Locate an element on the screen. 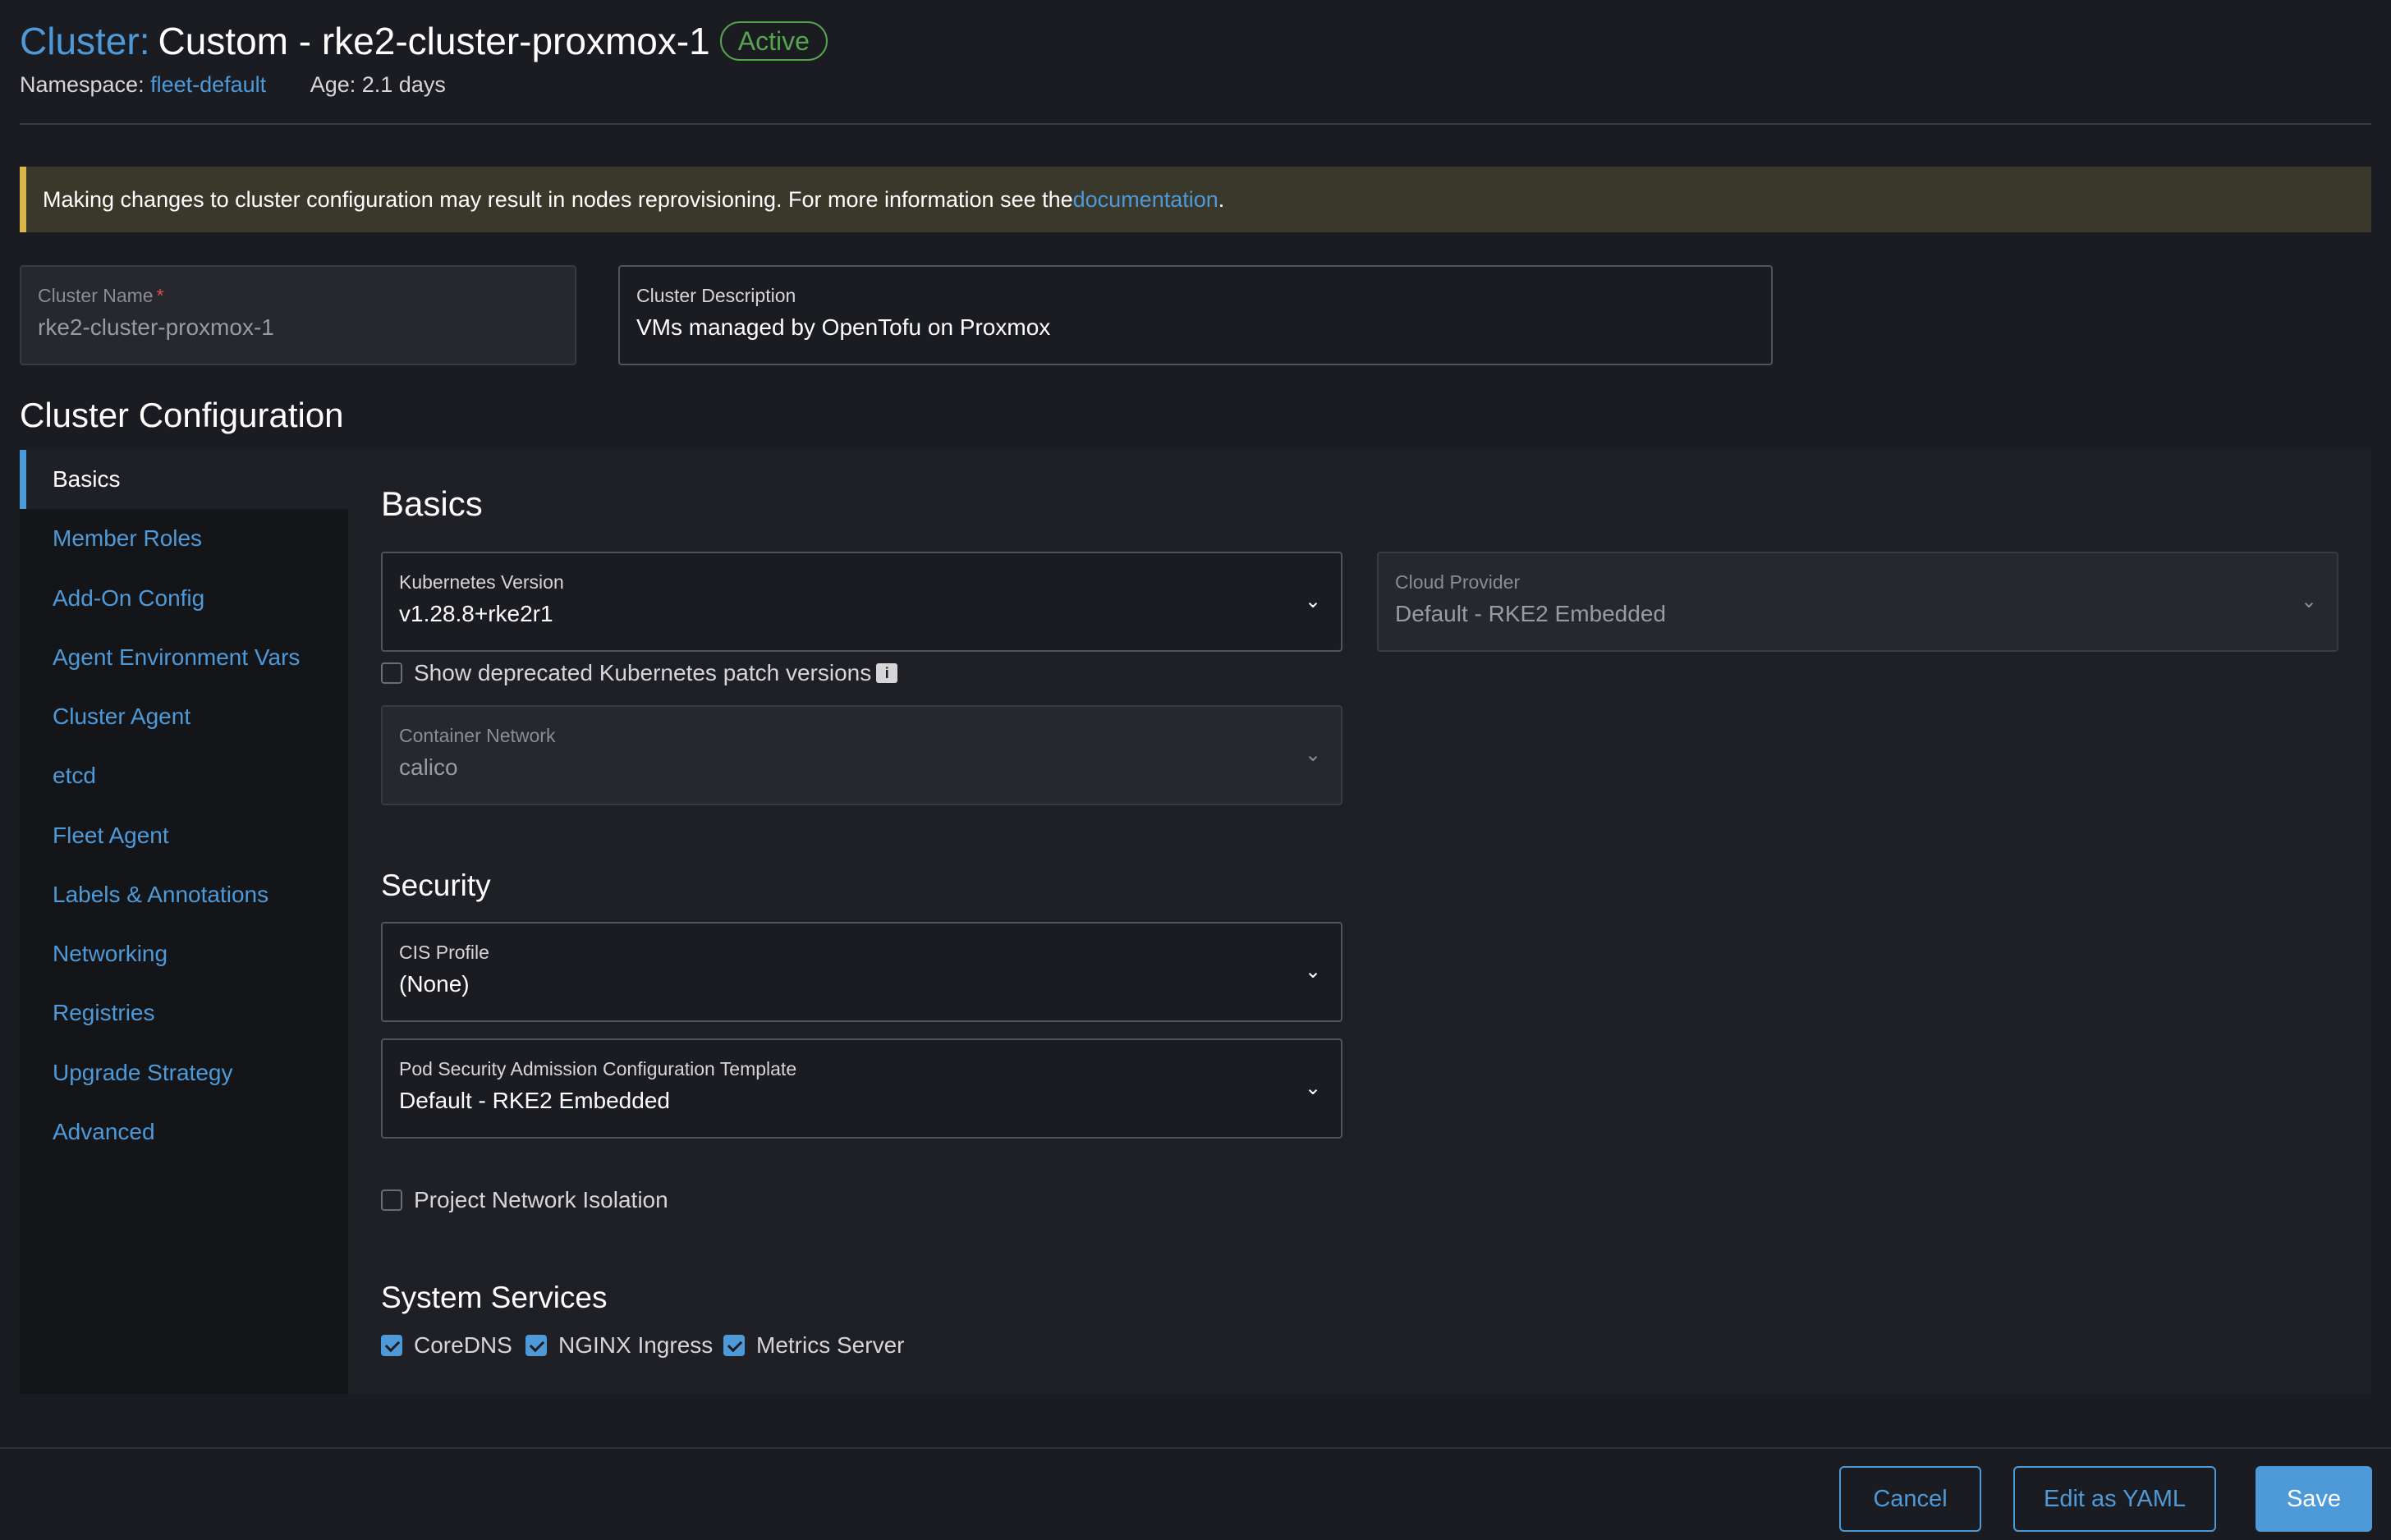 Image resolution: width=2391 pixels, height=1540 pixels. sidebar-item-cluster-agent: Cluster Agent is located at coordinates (184, 717).